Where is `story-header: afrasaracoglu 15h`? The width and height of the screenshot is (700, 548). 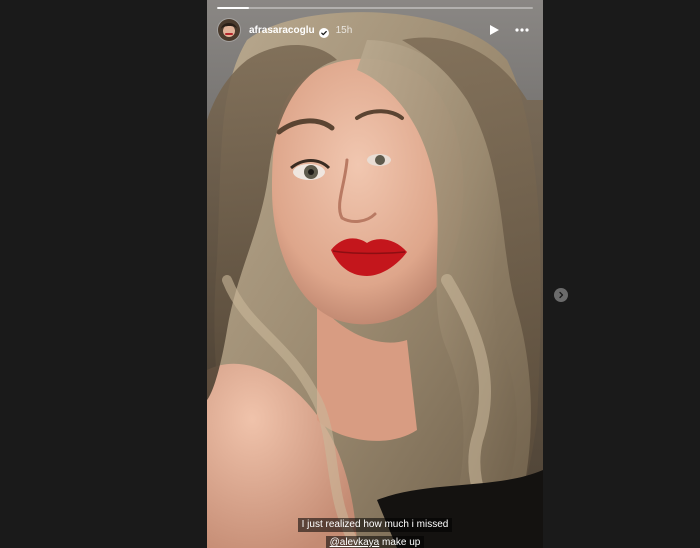
story-header: afrasaracoglu 15h is located at coordinates (375, 30).